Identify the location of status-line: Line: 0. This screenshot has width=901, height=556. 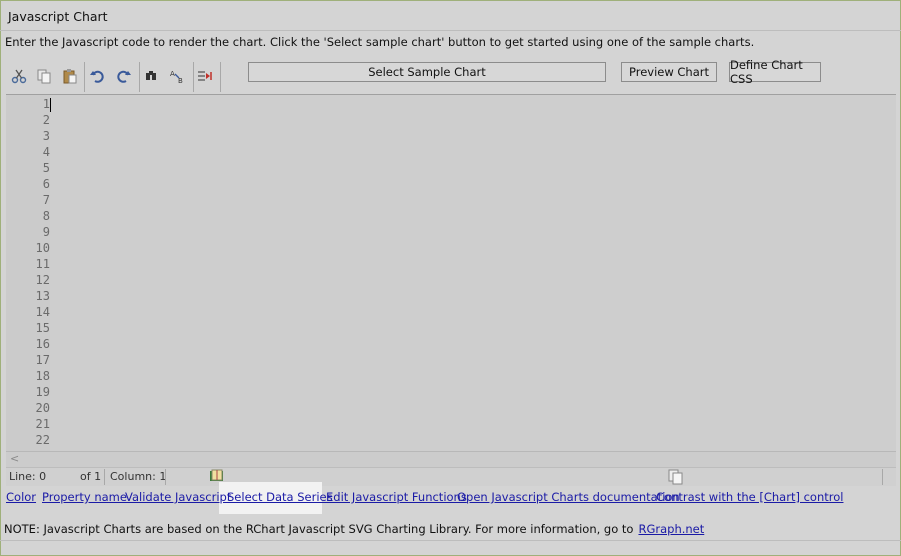
(28, 476).